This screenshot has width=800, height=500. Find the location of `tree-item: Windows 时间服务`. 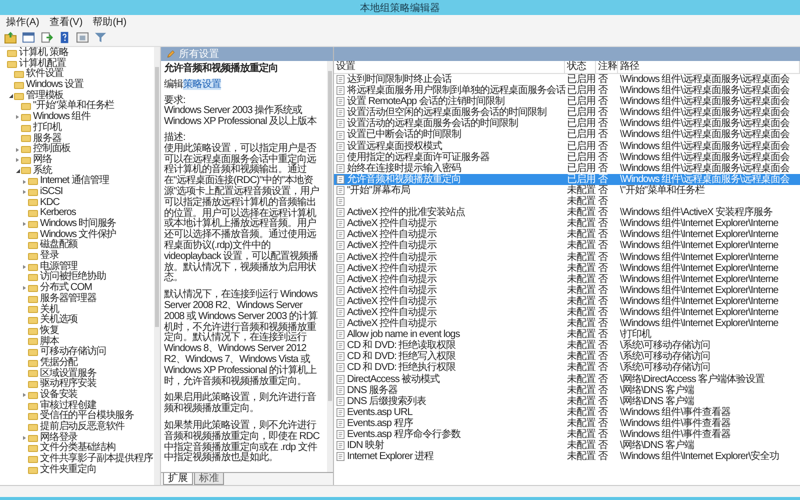

tree-item: Windows 时间服务 is located at coordinates (78, 224).